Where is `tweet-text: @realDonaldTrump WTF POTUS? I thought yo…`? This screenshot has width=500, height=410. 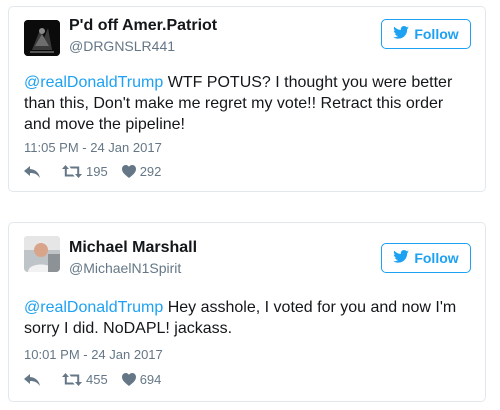
tweet-text: @realDonaldTrump WTF POTUS? I thought yo… is located at coordinates (247, 103).